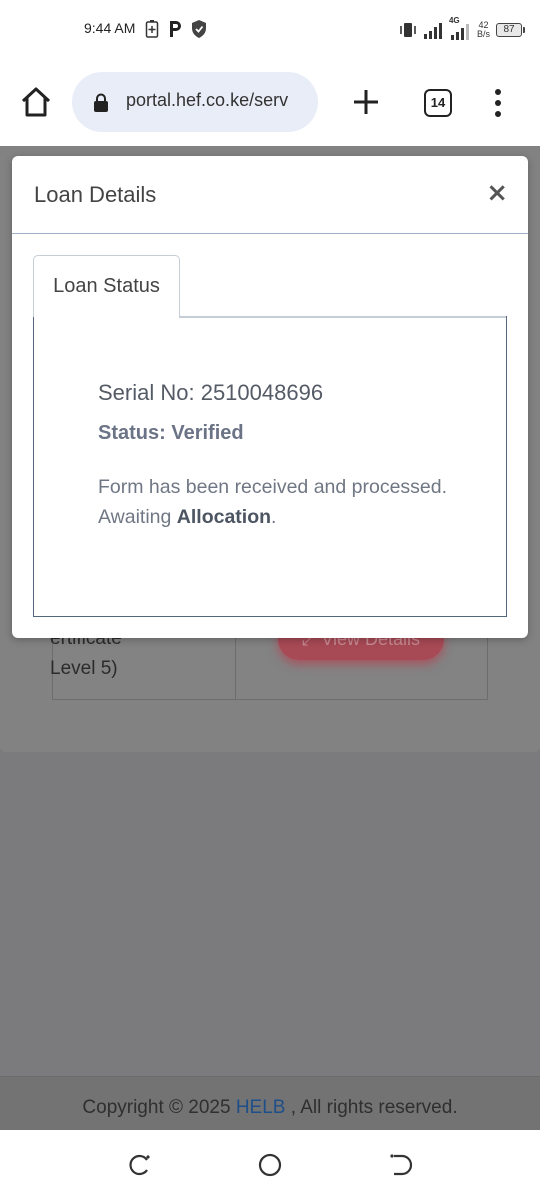  What do you see at coordinates (207, 100) in the screenshot?
I see `url-text: portal.hef.co.ke/serv` at bounding box center [207, 100].